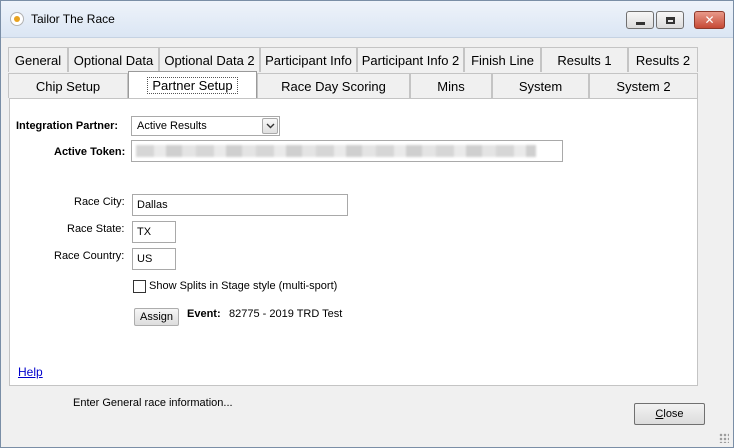  What do you see at coordinates (367, 19) in the screenshot?
I see `title-bar: Tailor The Race ✕` at bounding box center [367, 19].